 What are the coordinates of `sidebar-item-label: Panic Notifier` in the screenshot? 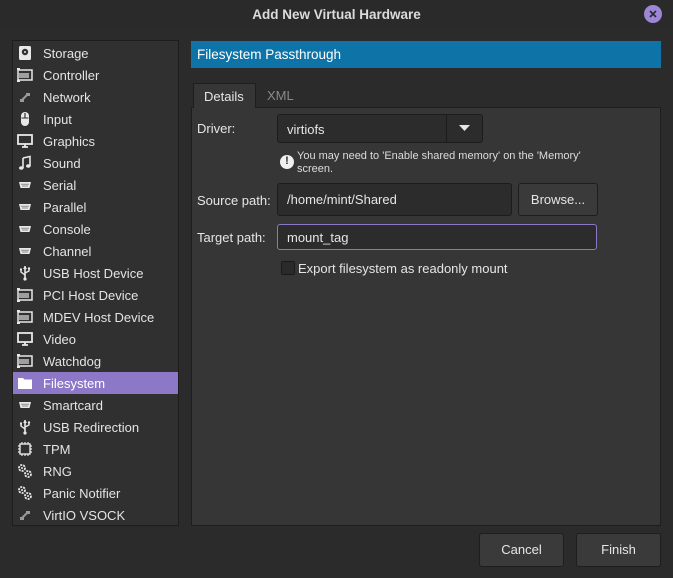 It's located at (82, 493).